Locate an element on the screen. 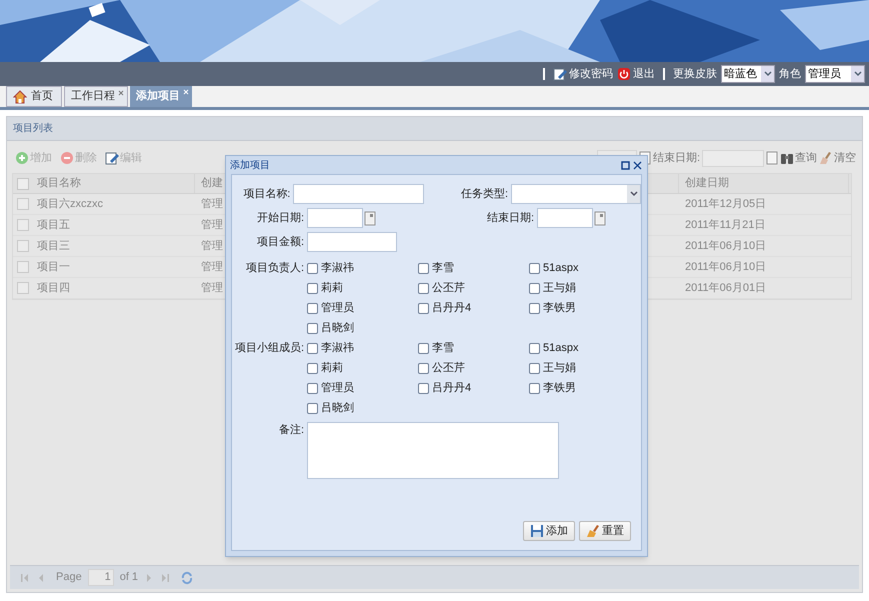 The width and height of the screenshot is (869, 601). group-label: 项目小组成员: is located at coordinates (269, 348).